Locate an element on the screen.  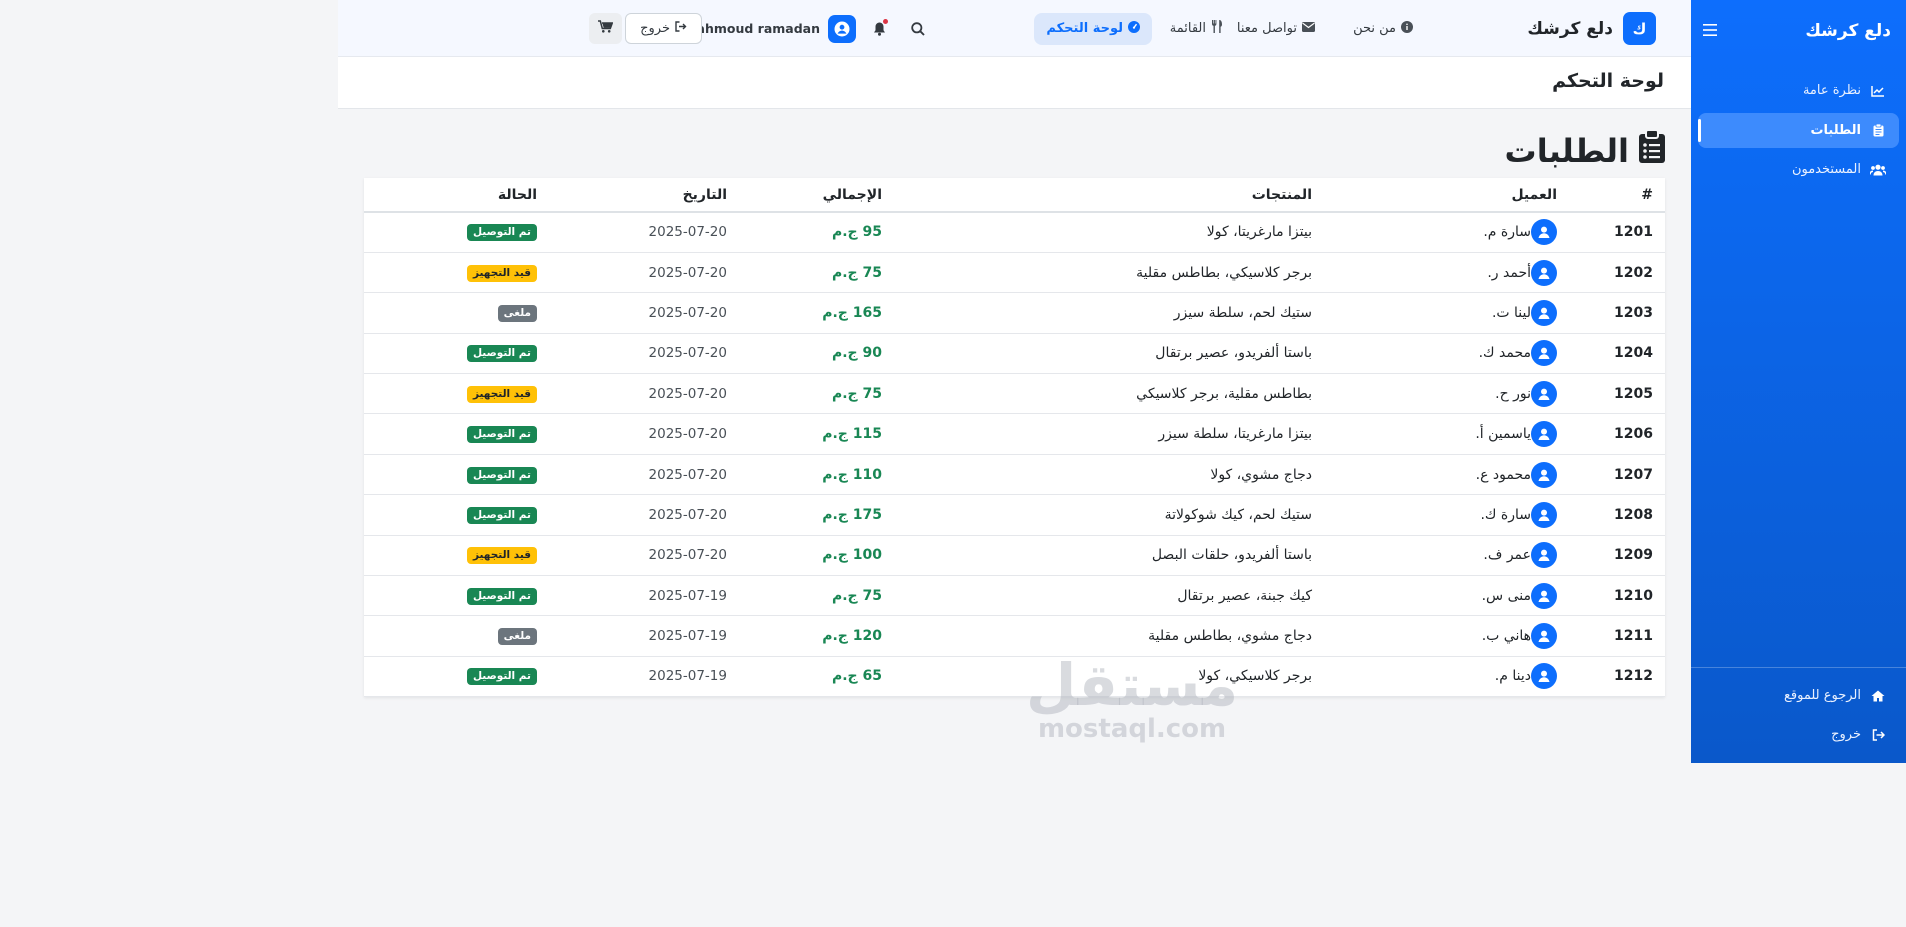
client-name: سارة ك. is located at coordinates (1505, 514).